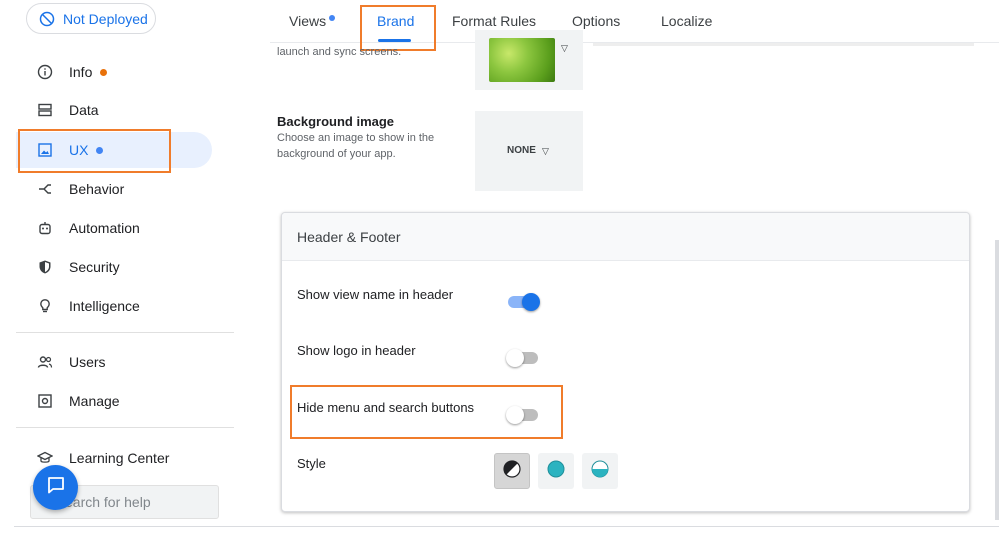 This screenshot has width=999, height=533. I want to click on tab-brand: Brand, so click(395, 21).